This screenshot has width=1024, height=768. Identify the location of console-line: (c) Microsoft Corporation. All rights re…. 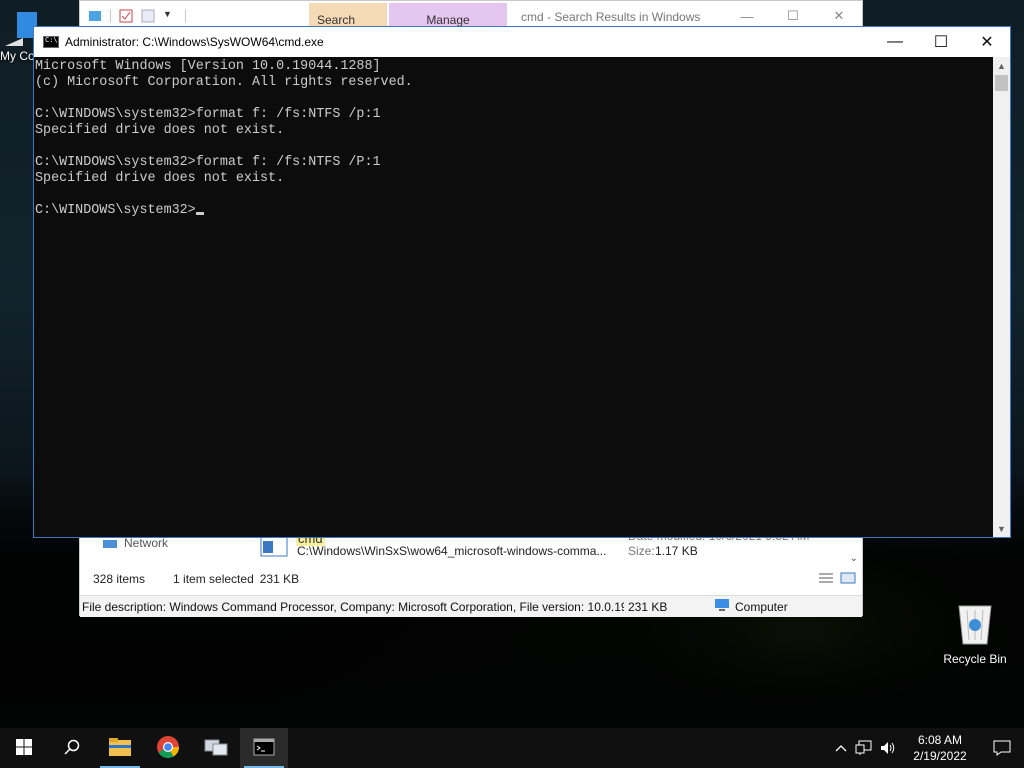
(224, 82).